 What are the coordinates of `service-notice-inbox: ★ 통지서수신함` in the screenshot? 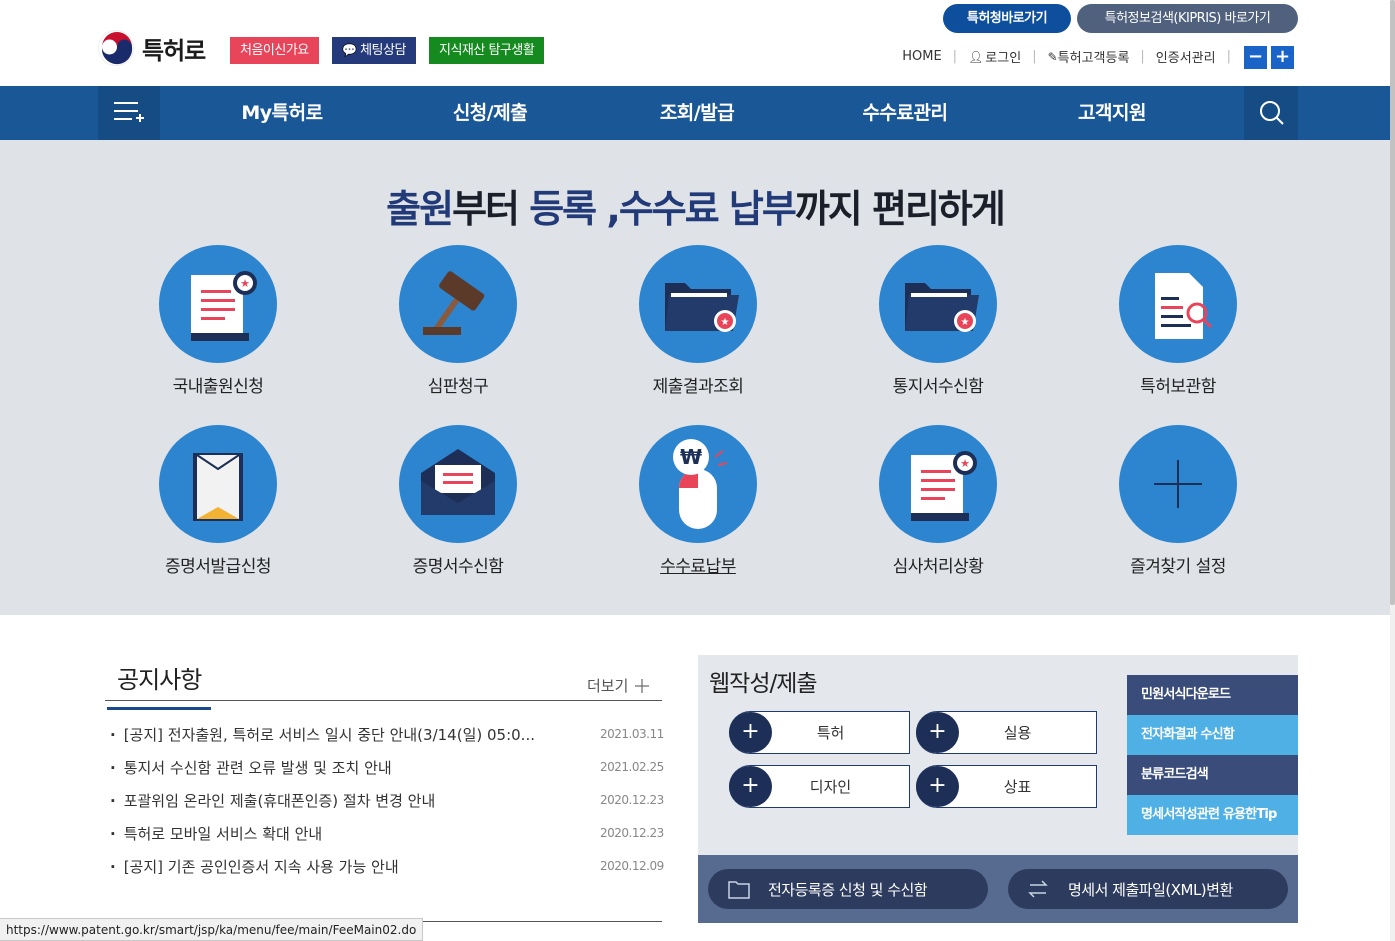 It's located at (938, 321).